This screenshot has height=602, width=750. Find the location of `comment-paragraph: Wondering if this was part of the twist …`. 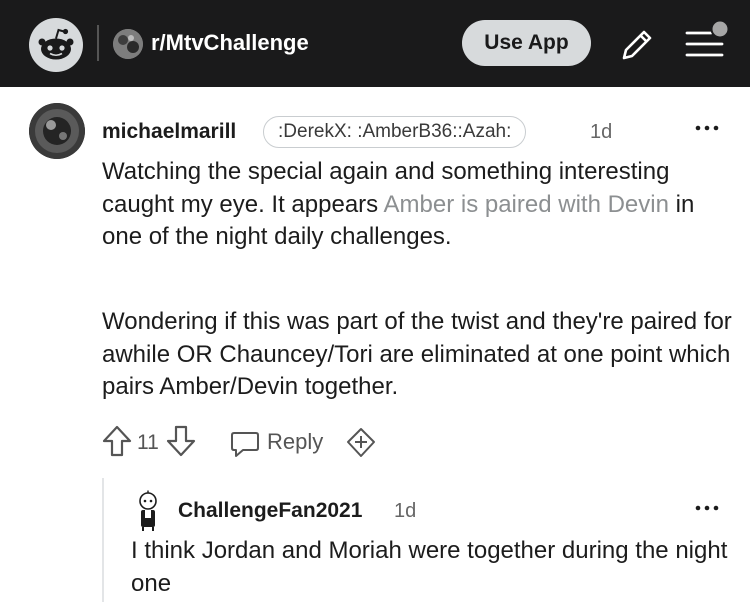

comment-paragraph: Wondering if this was part of the twist … is located at coordinates (417, 354).